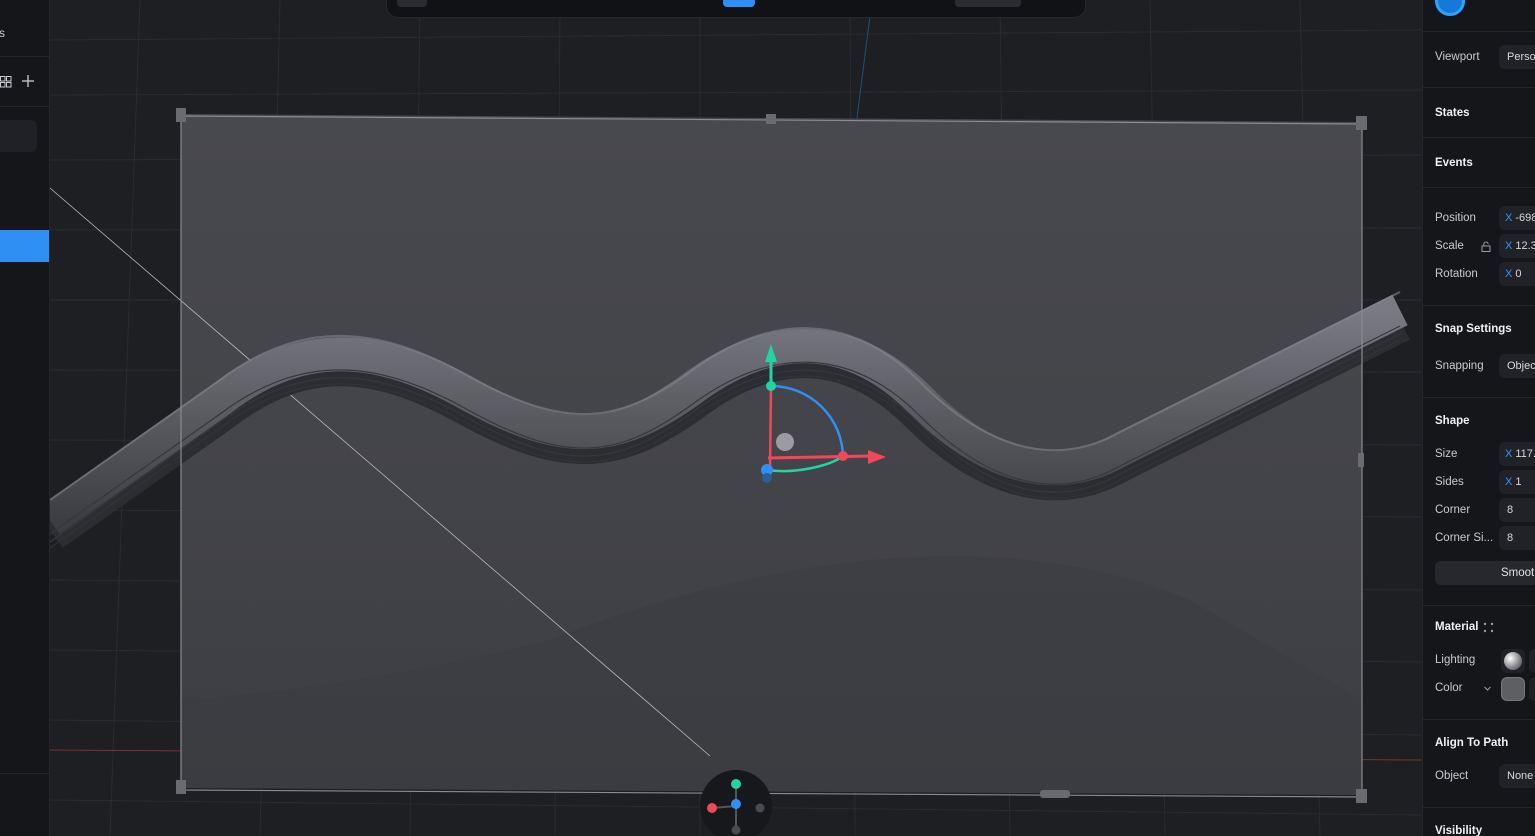 Image resolution: width=1535 pixels, height=836 pixels. I want to click on color-layer-swatch, so click(1532, 689).